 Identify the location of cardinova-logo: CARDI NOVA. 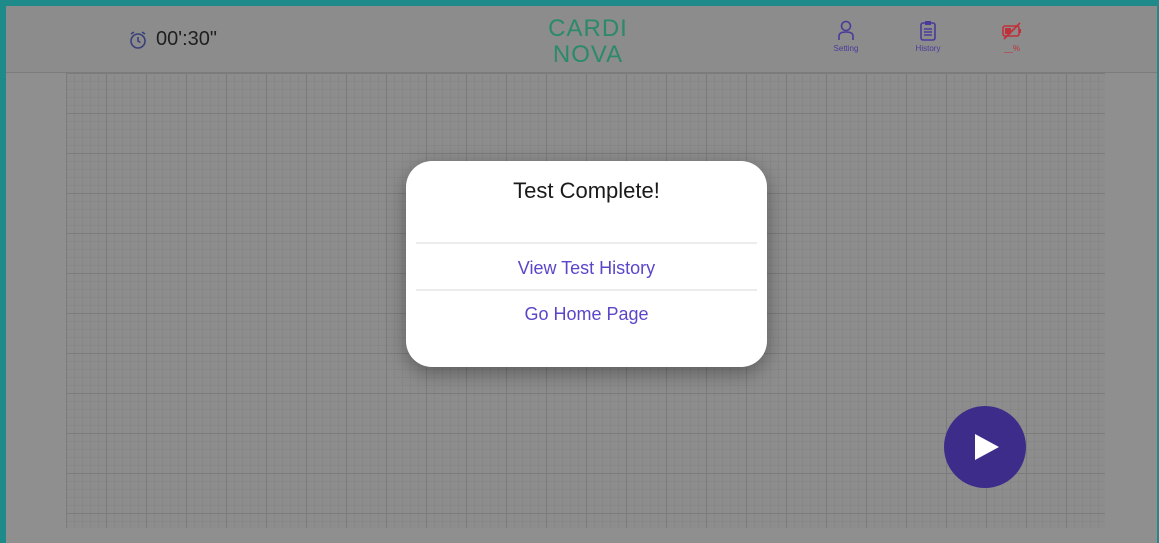
(588, 40).